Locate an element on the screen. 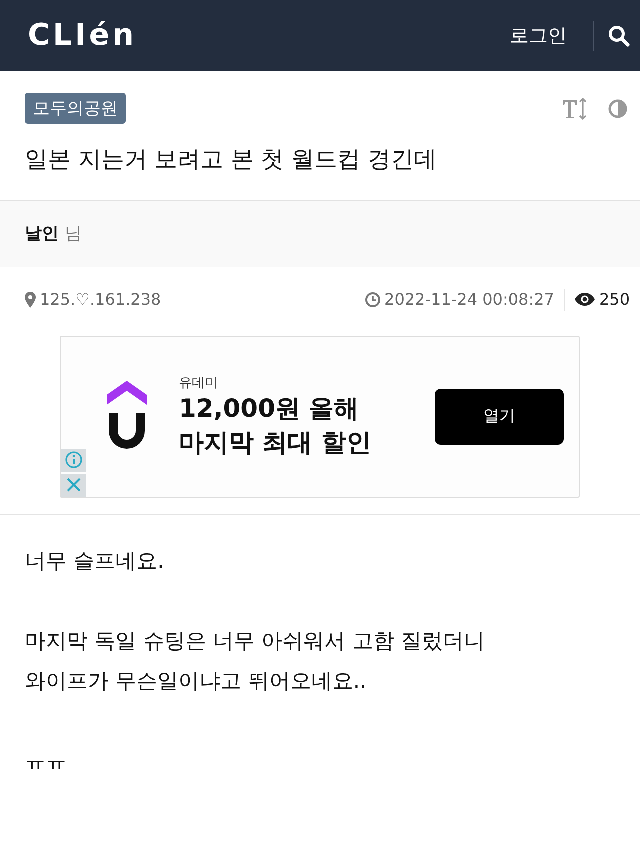 The height and width of the screenshot is (858, 640). ad-headline: 마지막 최대 할인 is located at coordinates (275, 442).